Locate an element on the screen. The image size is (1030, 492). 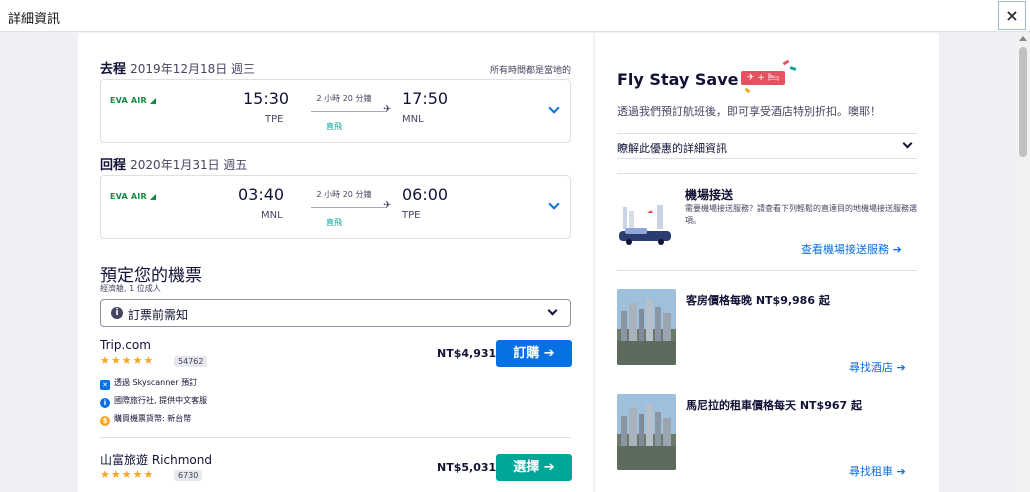
outbound-duration: 2 小時 20 分鐘 is located at coordinates (344, 98).